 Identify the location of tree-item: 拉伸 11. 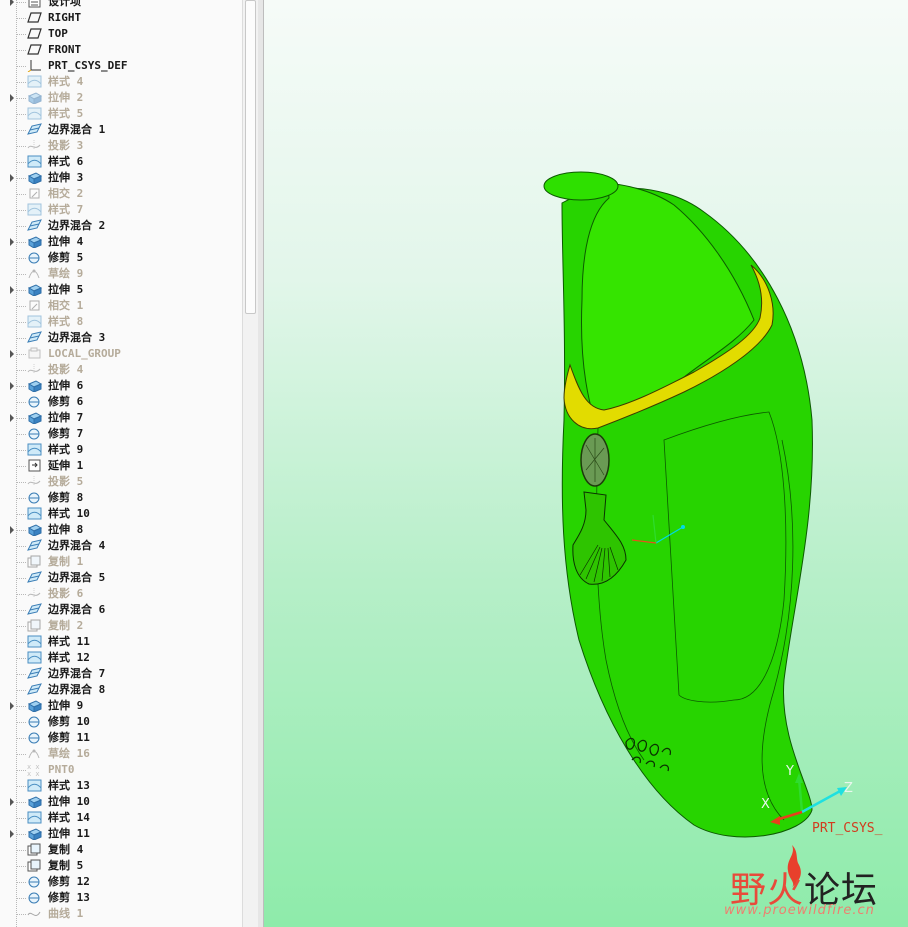
(121, 834).